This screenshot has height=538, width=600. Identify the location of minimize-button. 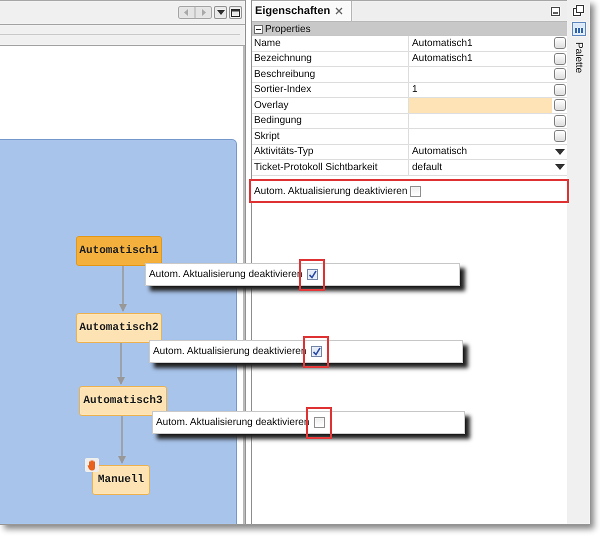
(557, 11).